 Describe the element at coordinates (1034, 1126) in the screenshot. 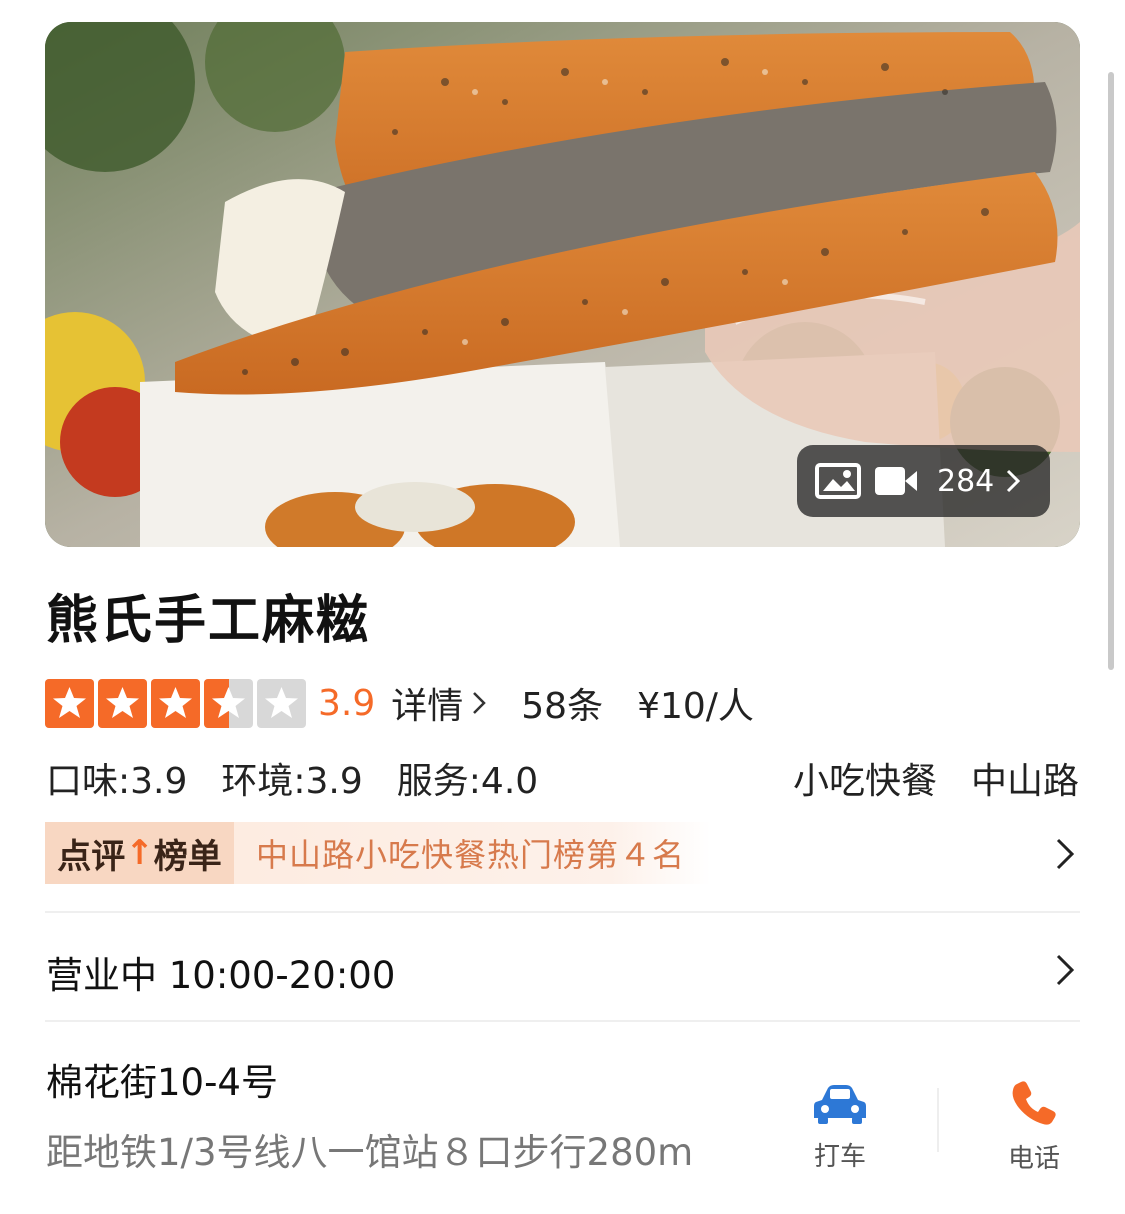

I see `phone-button: 电话` at that location.